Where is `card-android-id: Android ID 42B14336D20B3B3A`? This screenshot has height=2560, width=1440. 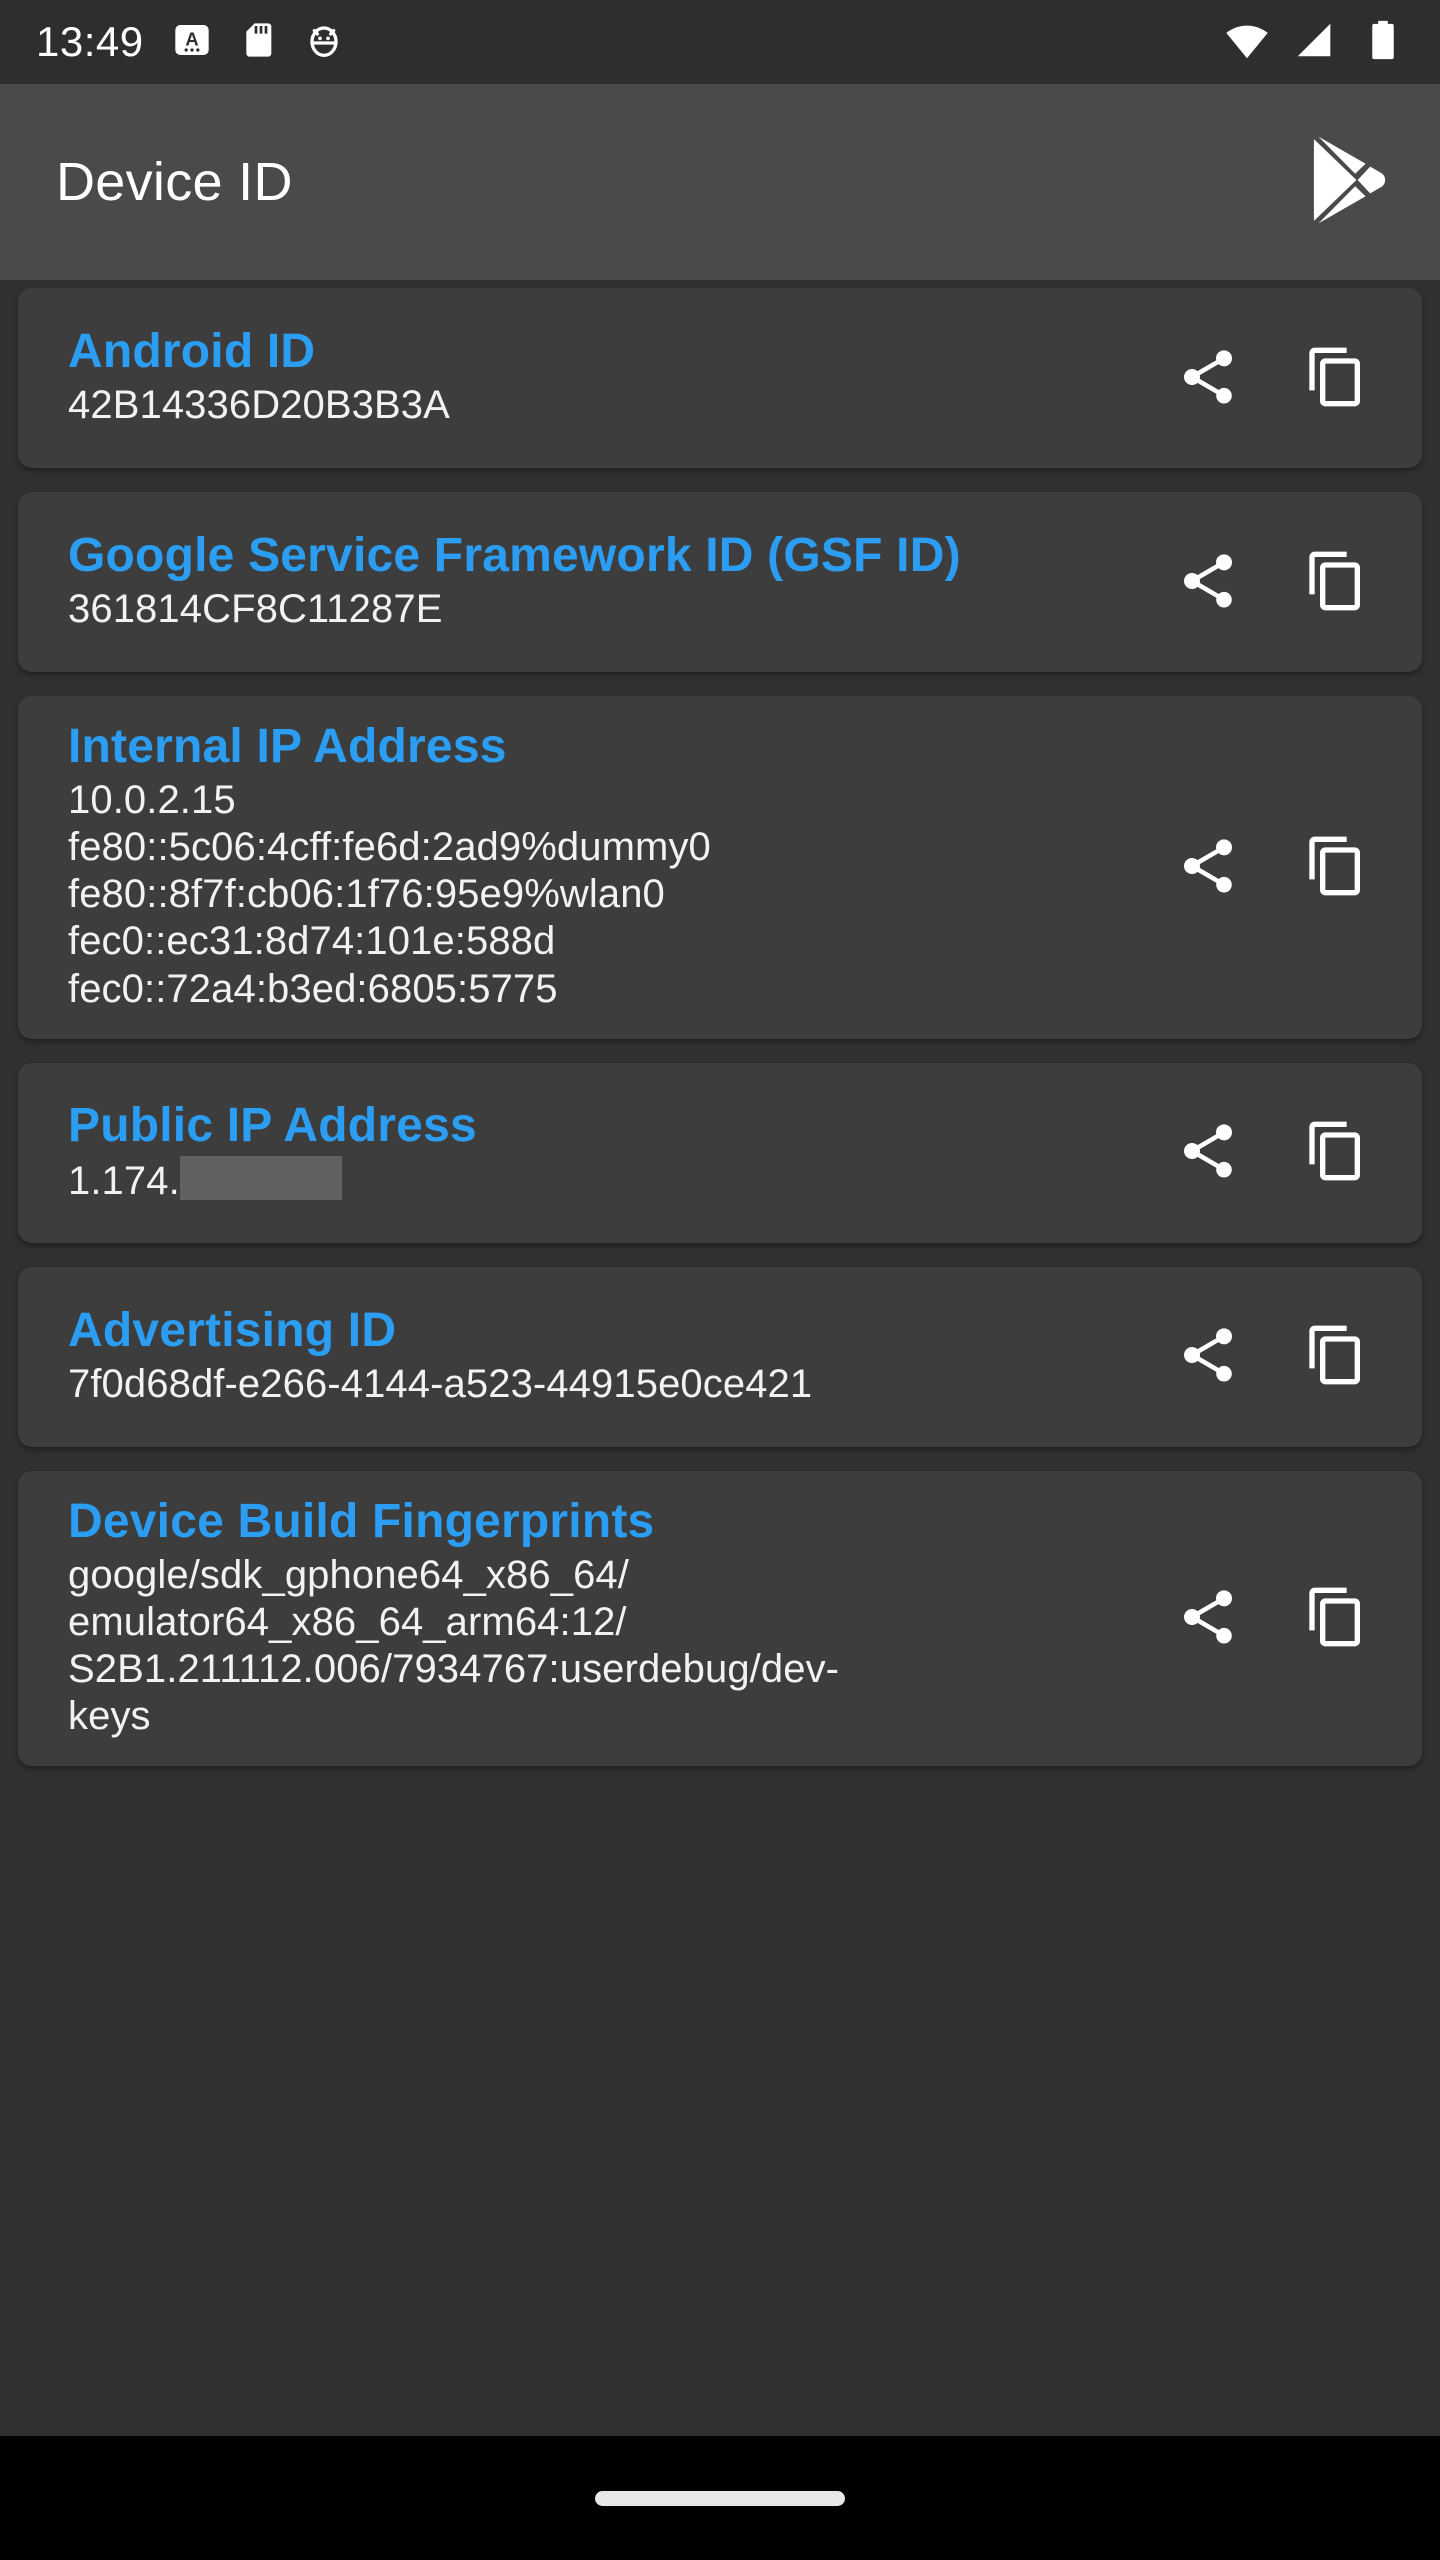 card-android-id: Android ID 42B14336D20B3B3A is located at coordinates (720, 378).